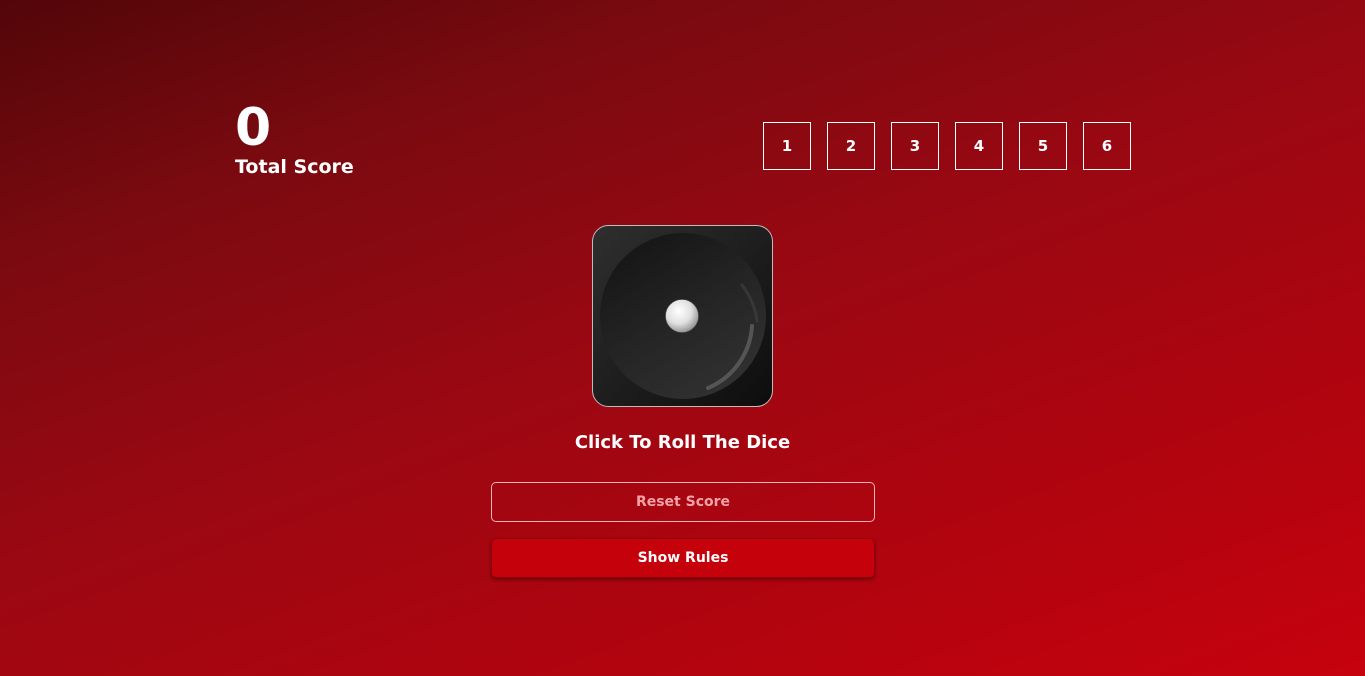 The height and width of the screenshot is (676, 1365). I want to click on number-option-4: 4, so click(979, 146).